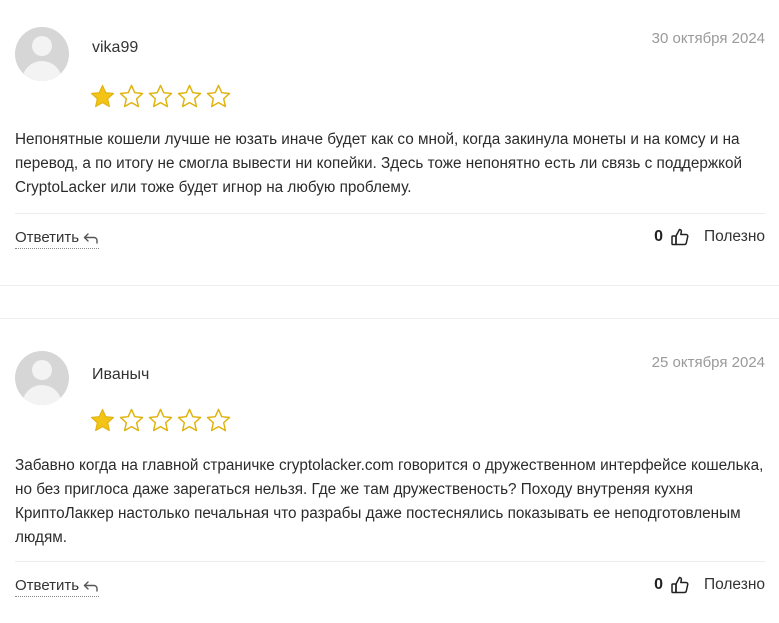 The height and width of the screenshot is (623, 779). I want to click on section-divider, so click(389, 285).